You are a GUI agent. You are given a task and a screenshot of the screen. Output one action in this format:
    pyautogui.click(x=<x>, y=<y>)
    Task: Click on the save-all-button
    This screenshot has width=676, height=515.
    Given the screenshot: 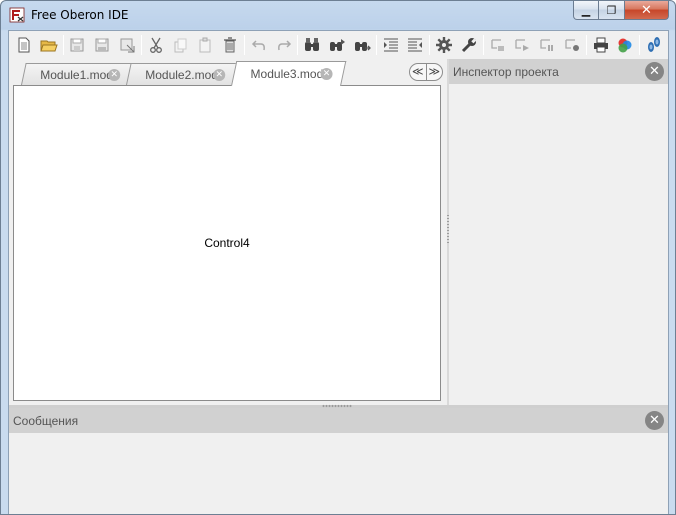 What is the action you would take?
    pyautogui.click(x=127, y=45)
    